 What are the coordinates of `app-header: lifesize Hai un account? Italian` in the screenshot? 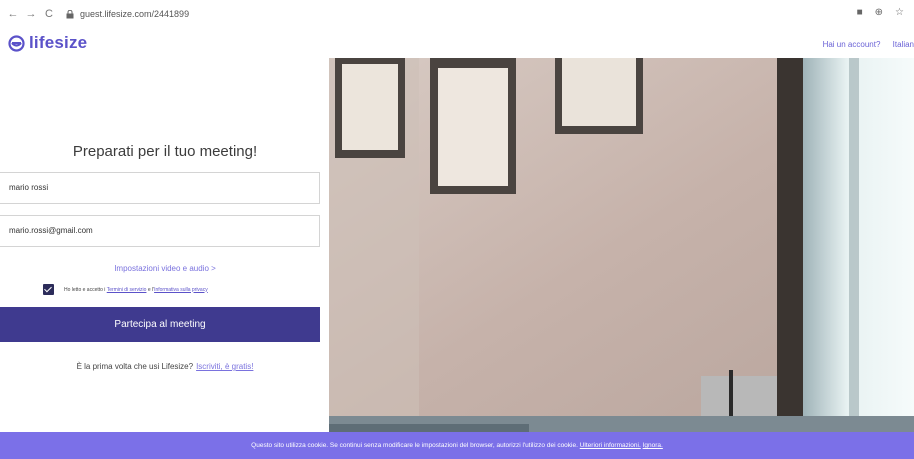 It's located at (457, 43).